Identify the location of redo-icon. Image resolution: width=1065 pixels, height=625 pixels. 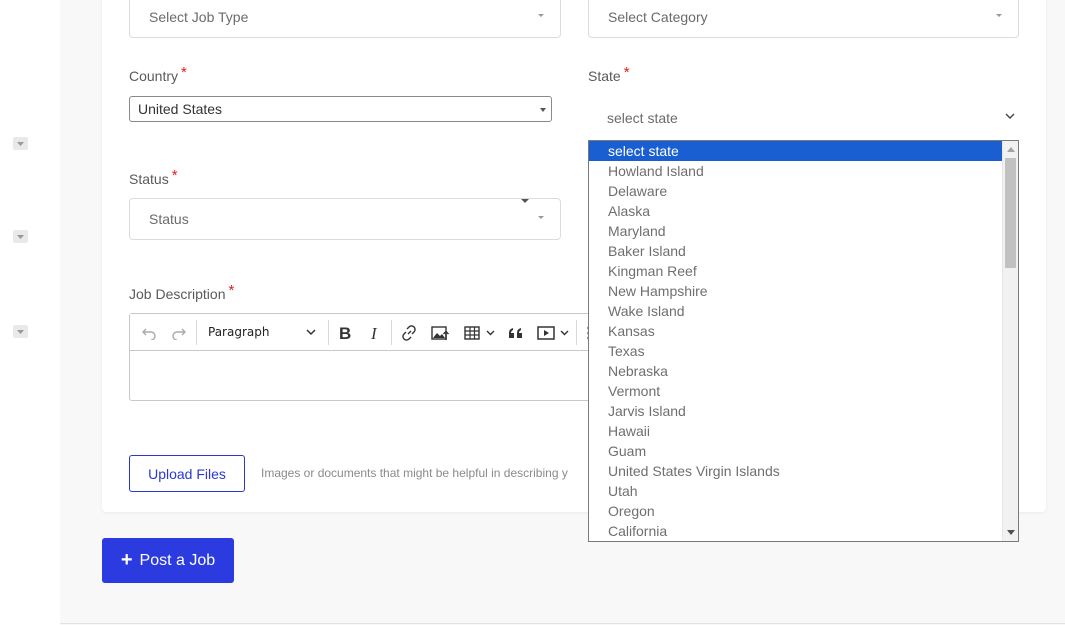
(179, 332).